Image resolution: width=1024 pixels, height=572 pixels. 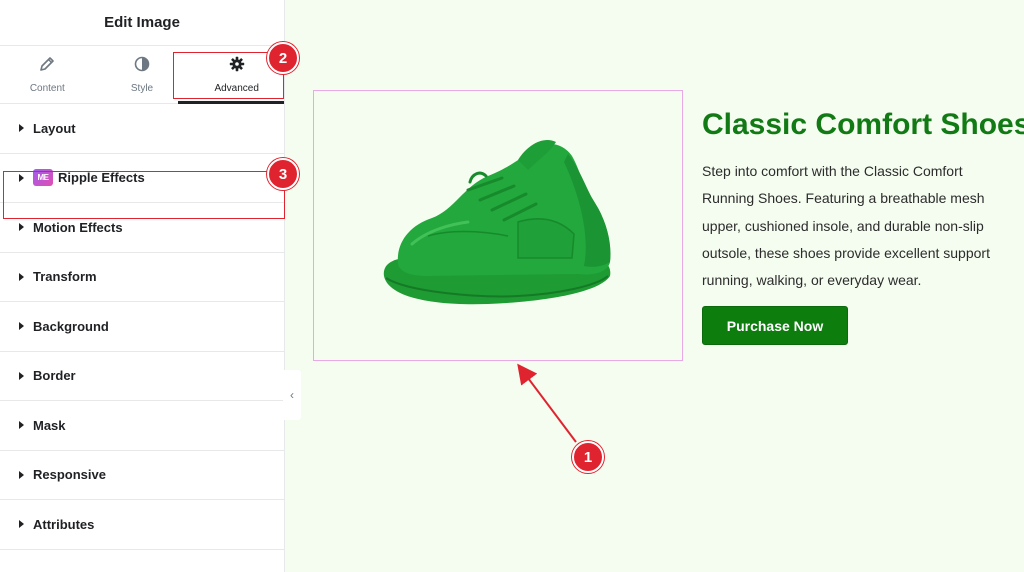 I want to click on step-badge-2: 2, so click(x=283, y=58).